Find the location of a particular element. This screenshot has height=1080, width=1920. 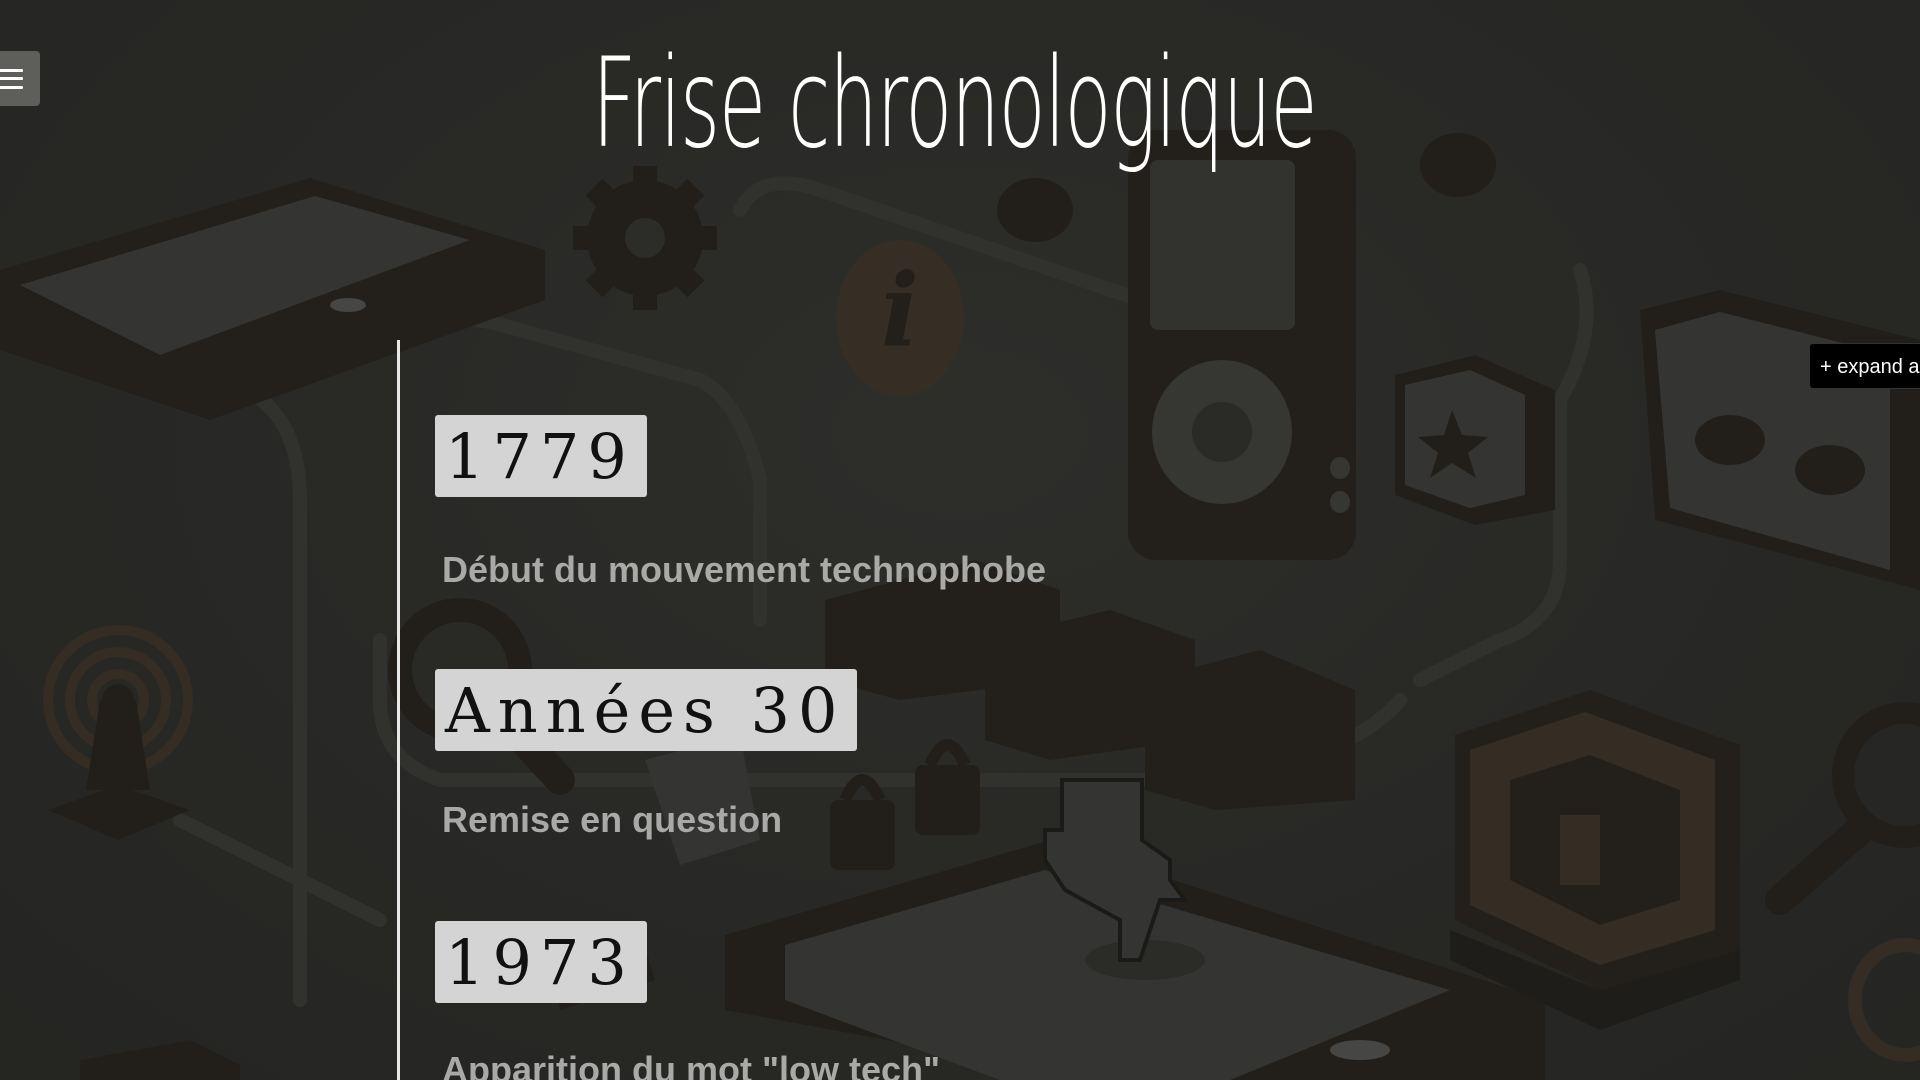

blocks-illustration is located at coordinates (1090, 685).